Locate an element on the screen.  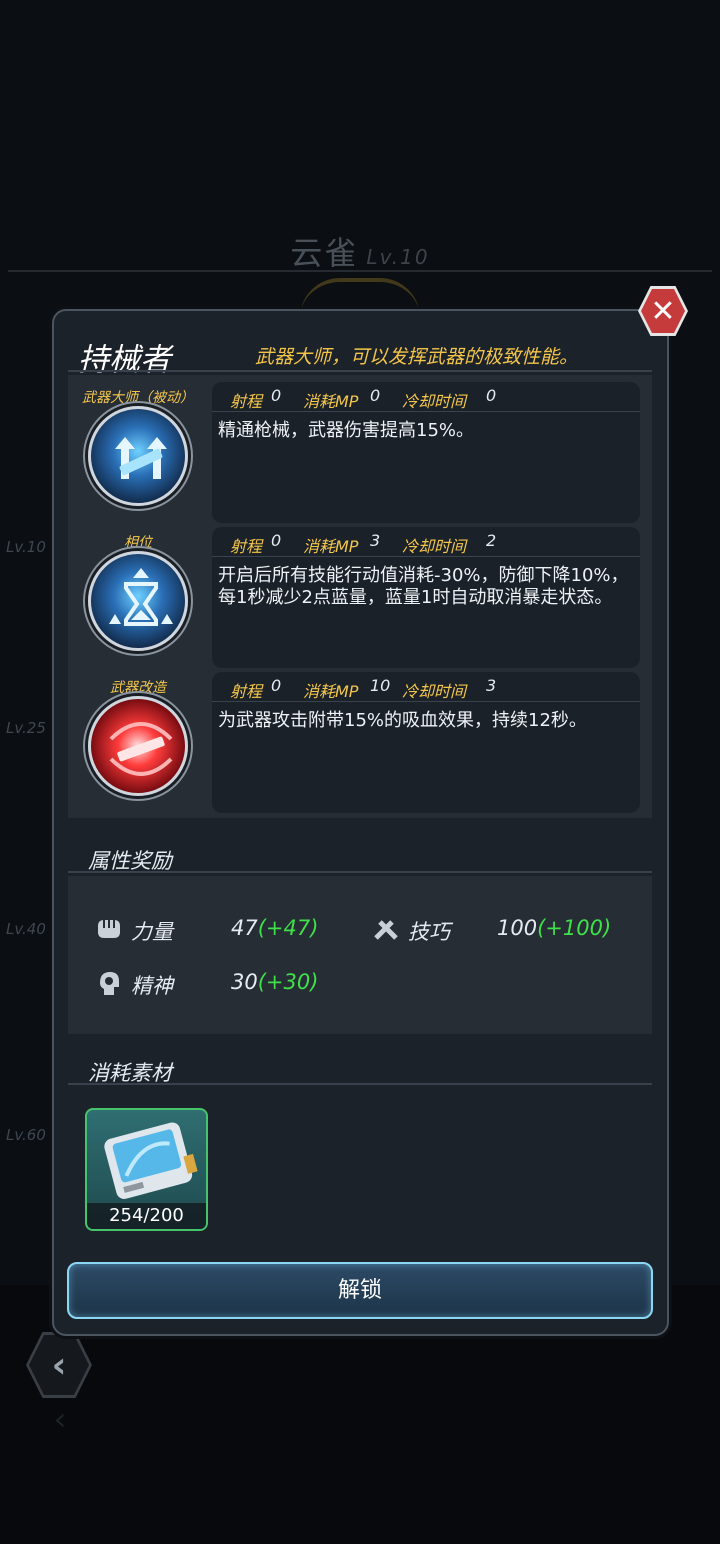
weapon-master-icon is located at coordinates (138, 456).